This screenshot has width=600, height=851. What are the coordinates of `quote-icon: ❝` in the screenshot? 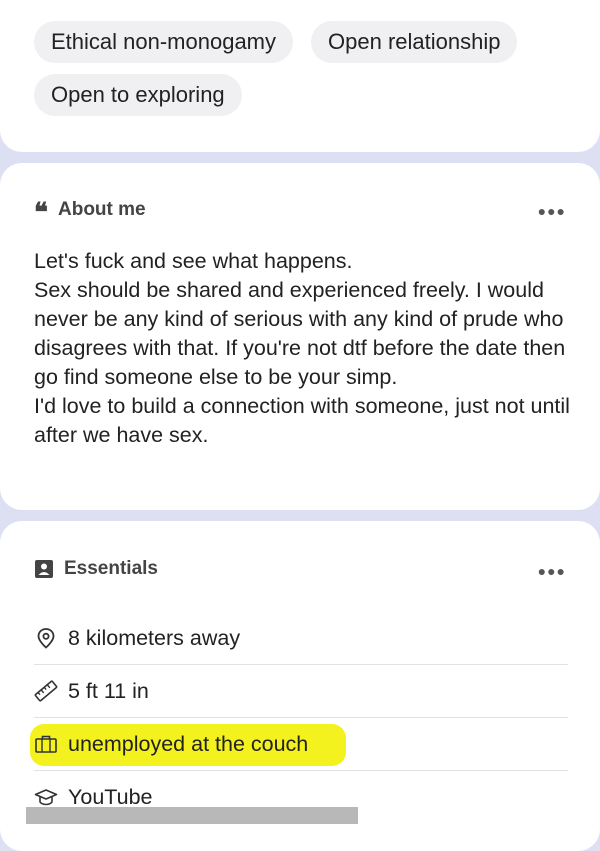 It's located at (41, 213).